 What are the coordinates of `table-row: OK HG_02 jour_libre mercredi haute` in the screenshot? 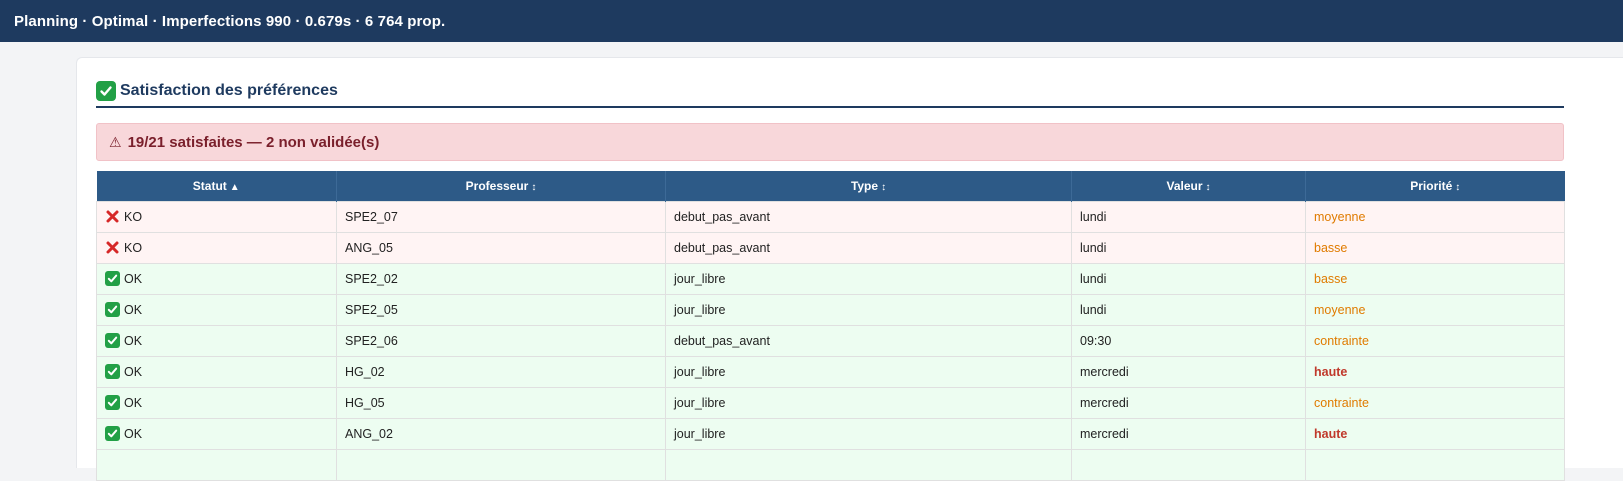 It's located at (830, 371).